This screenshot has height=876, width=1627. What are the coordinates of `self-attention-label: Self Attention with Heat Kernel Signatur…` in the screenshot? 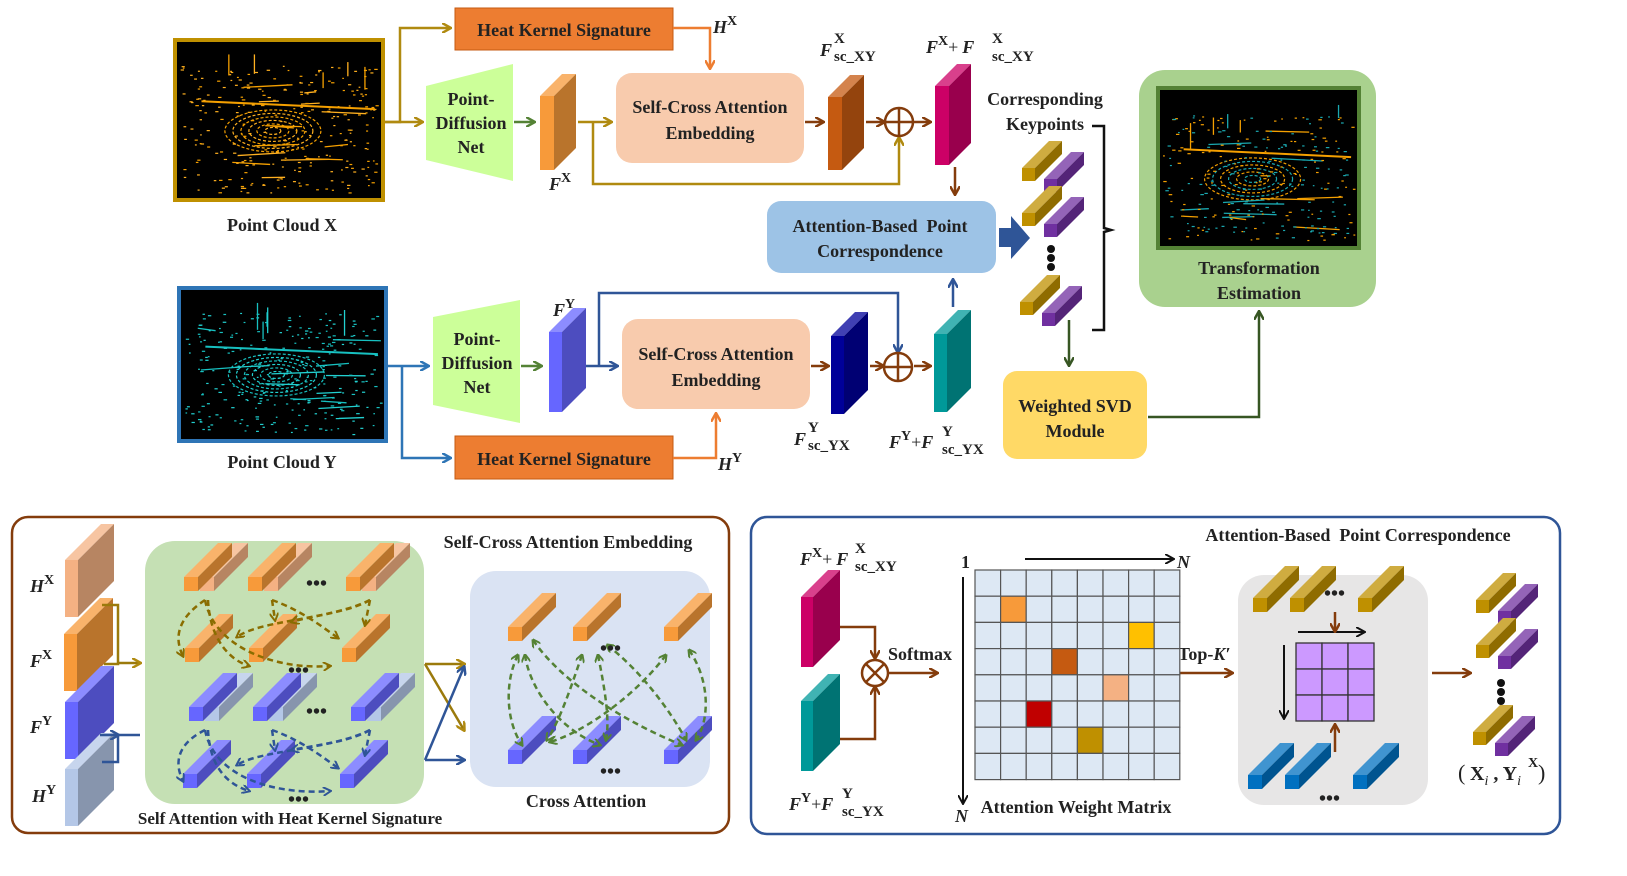 It's located at (290, 818).